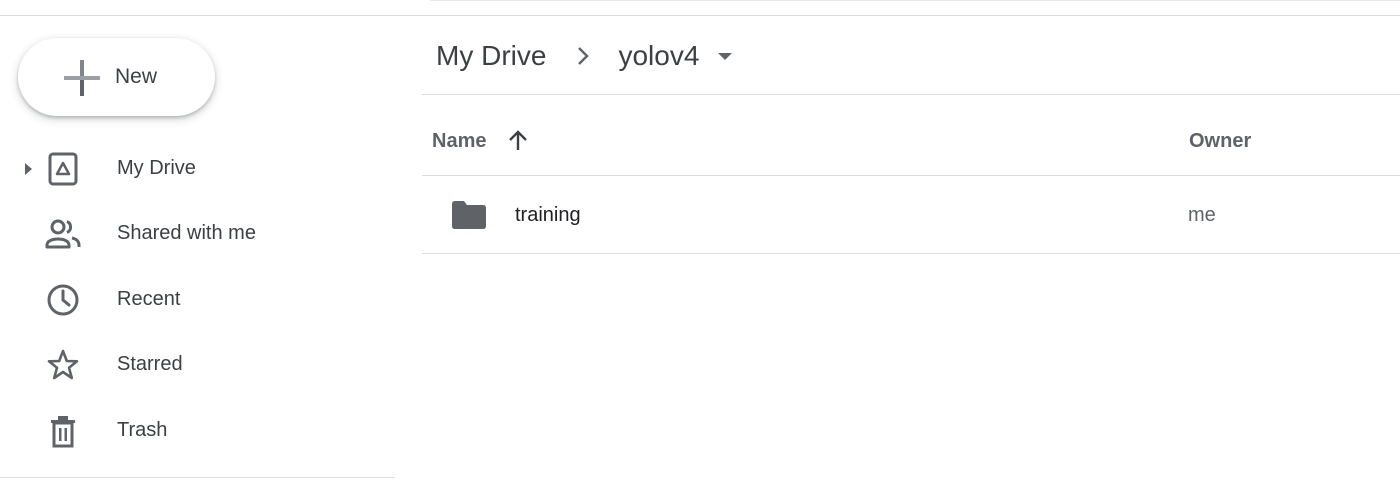 The image size is (1400, 484). What do you see at coordinates (142, 430) in the screenshot?
I see `sidebar-item-label: Trash` at bounding box center [142, 430].